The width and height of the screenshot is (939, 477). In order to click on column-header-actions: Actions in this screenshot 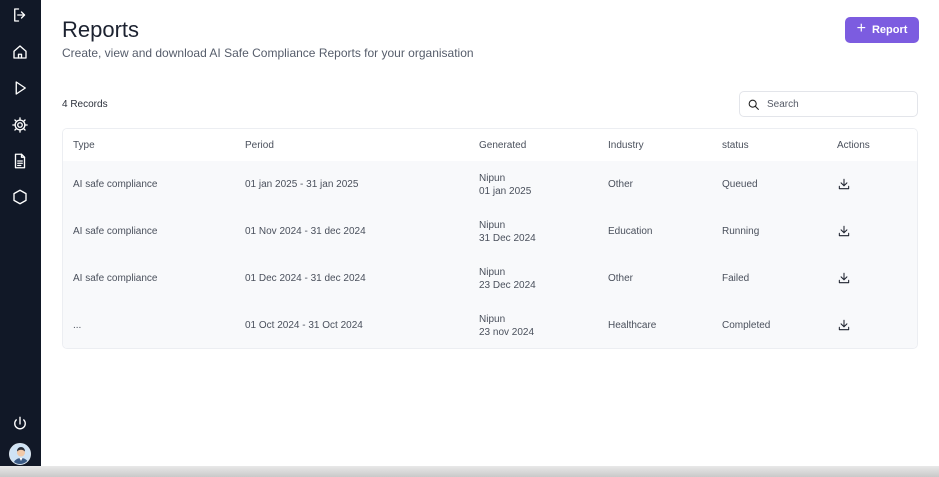, I will do `click(853, 145)`.